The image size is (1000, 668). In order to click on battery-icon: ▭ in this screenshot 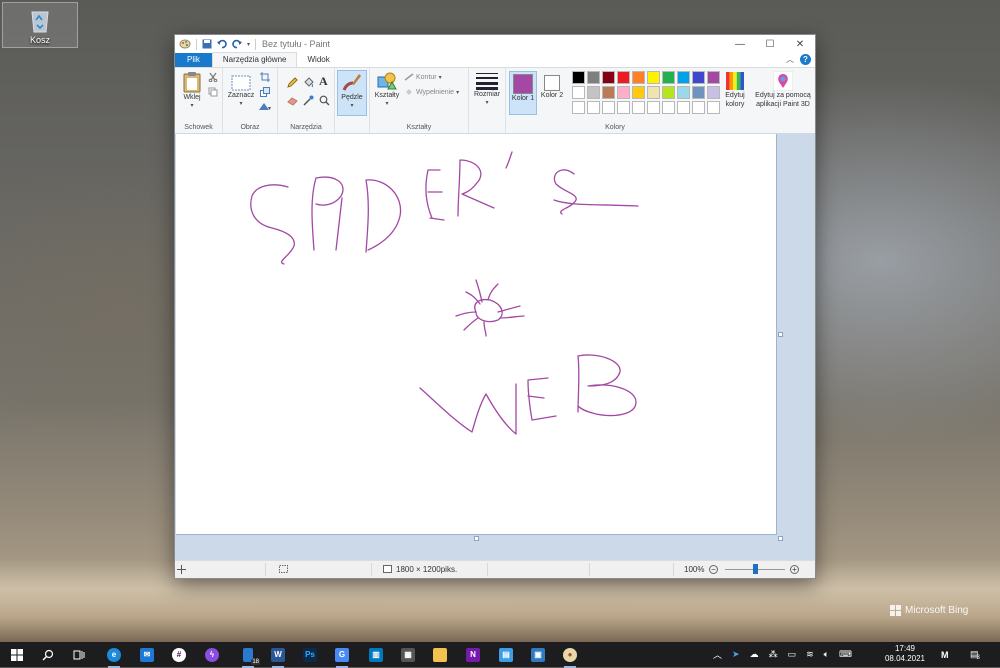, I will do `click(792, 654)`.